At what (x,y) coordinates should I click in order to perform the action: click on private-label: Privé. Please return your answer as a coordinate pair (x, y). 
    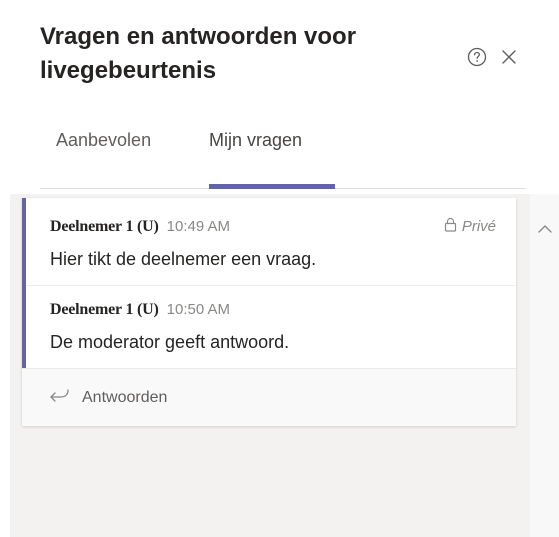
    Looking at the image, I should click on (478, 226).